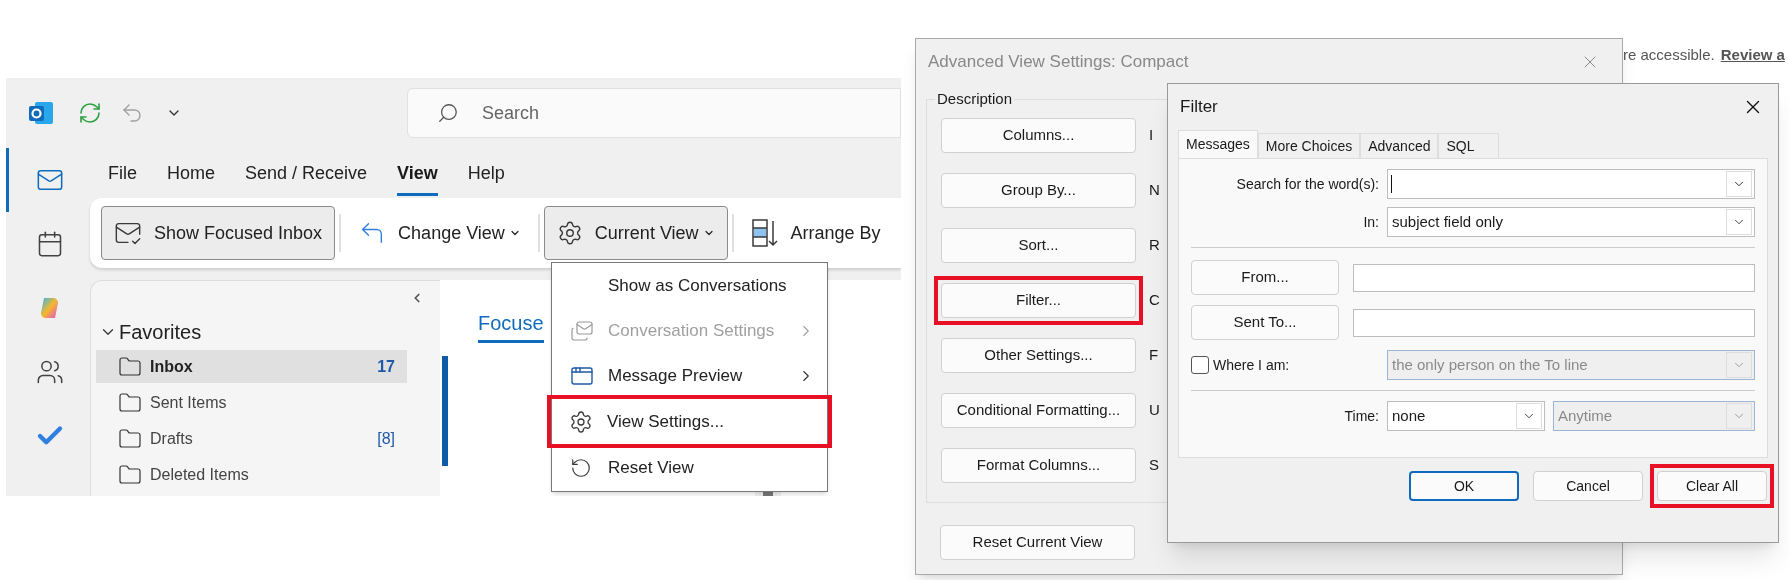 The image size is (1789, 580). I want to click on dialog-button: Reset Current View, so click(1037, 542).